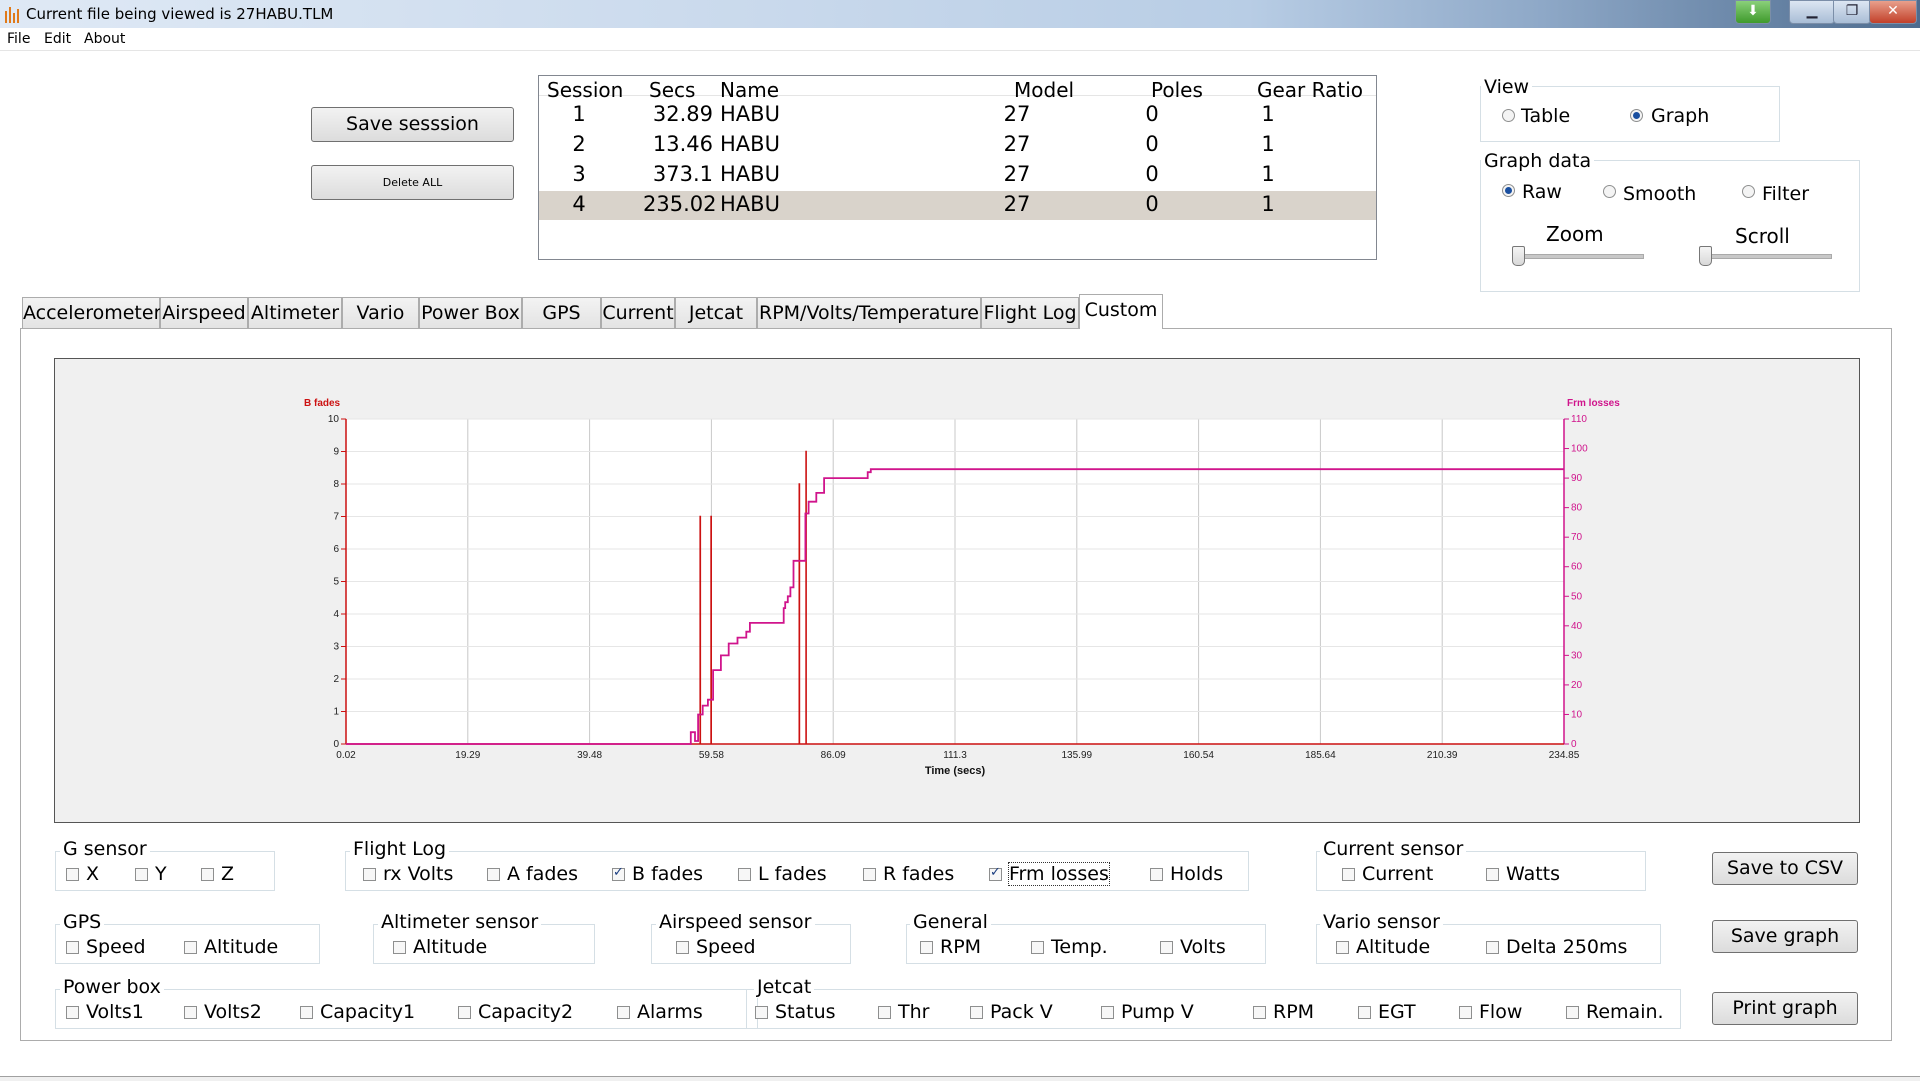 This screenshot has height=1081, width=1920. I want to click on g-sensor-z-checkbox, so click(207, 874).